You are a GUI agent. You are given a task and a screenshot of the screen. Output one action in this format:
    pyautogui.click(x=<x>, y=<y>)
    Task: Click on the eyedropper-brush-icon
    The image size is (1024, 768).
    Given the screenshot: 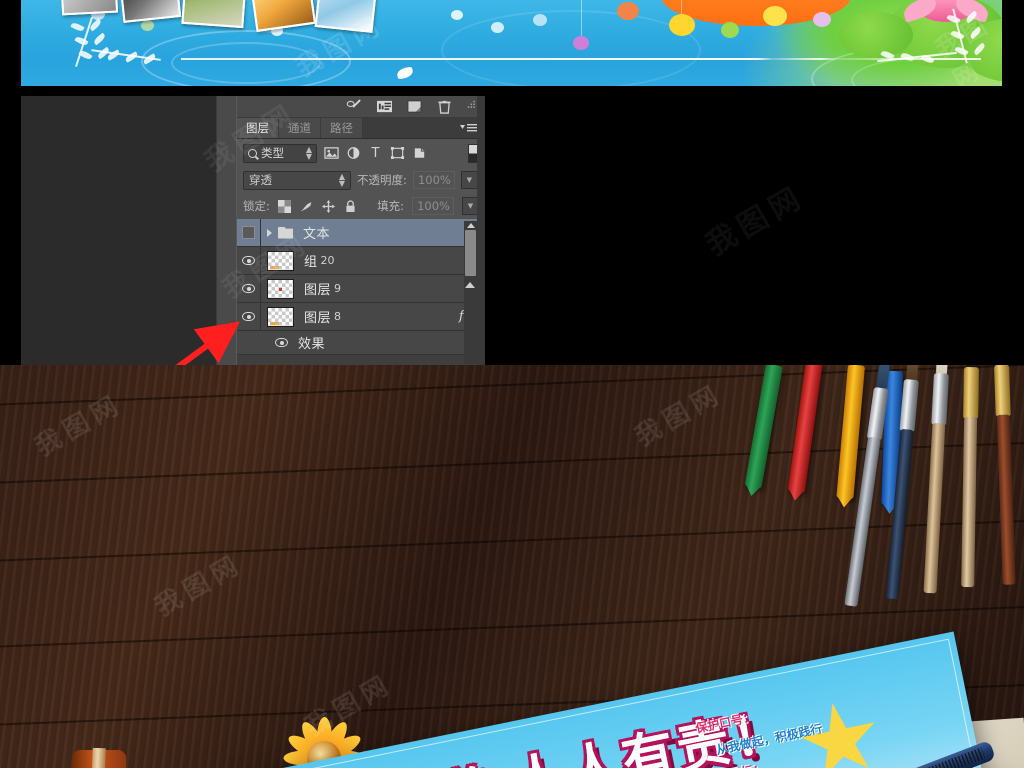 What is the action you would take?
    pyautogui.click(x=354, y=106)
    